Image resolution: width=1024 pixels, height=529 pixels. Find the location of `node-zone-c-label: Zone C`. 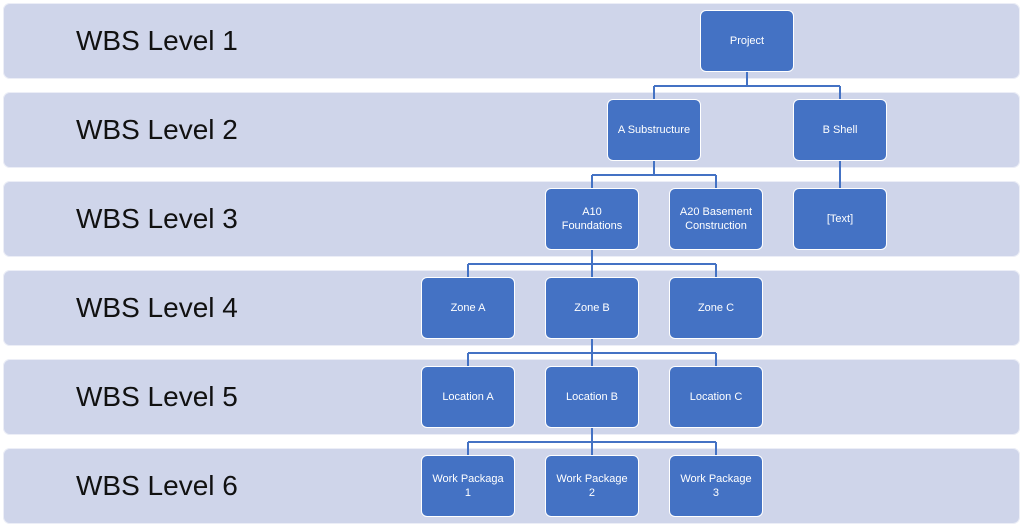

node-zone-c-label: Zone C is located at coordinates (716, 308).